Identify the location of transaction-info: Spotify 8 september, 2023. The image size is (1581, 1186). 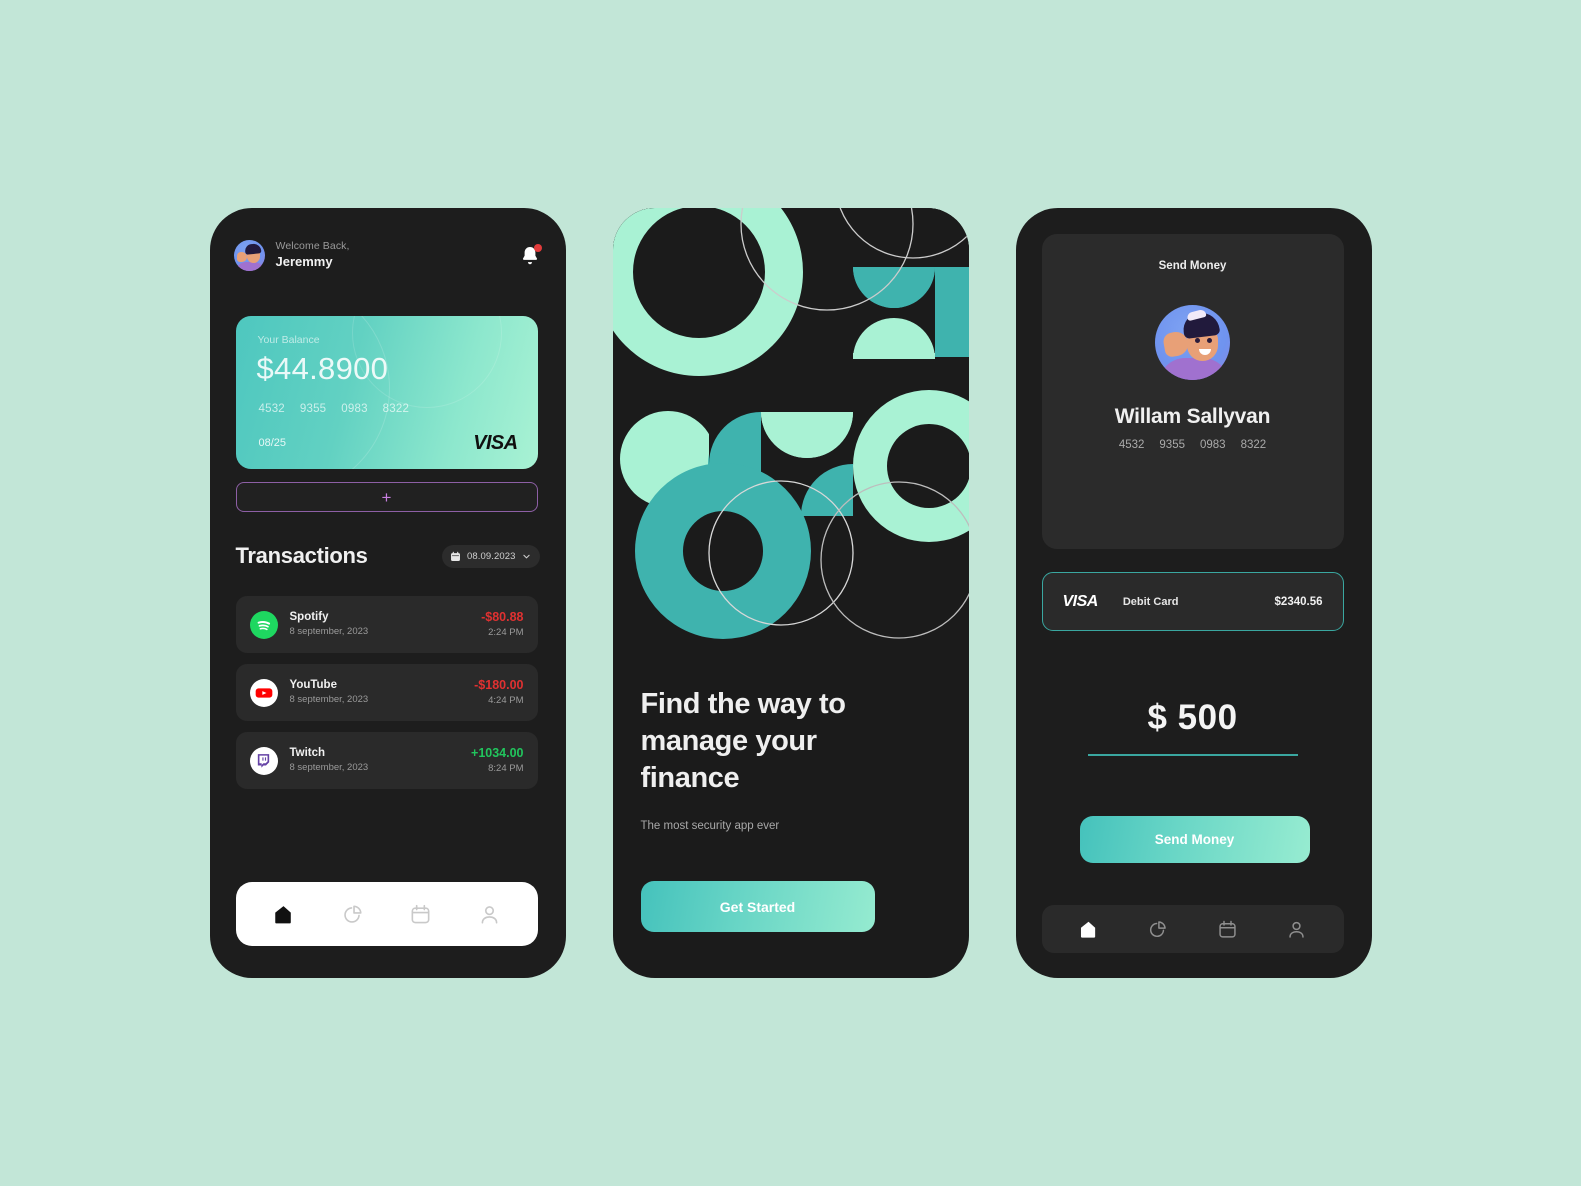
(329, 624).